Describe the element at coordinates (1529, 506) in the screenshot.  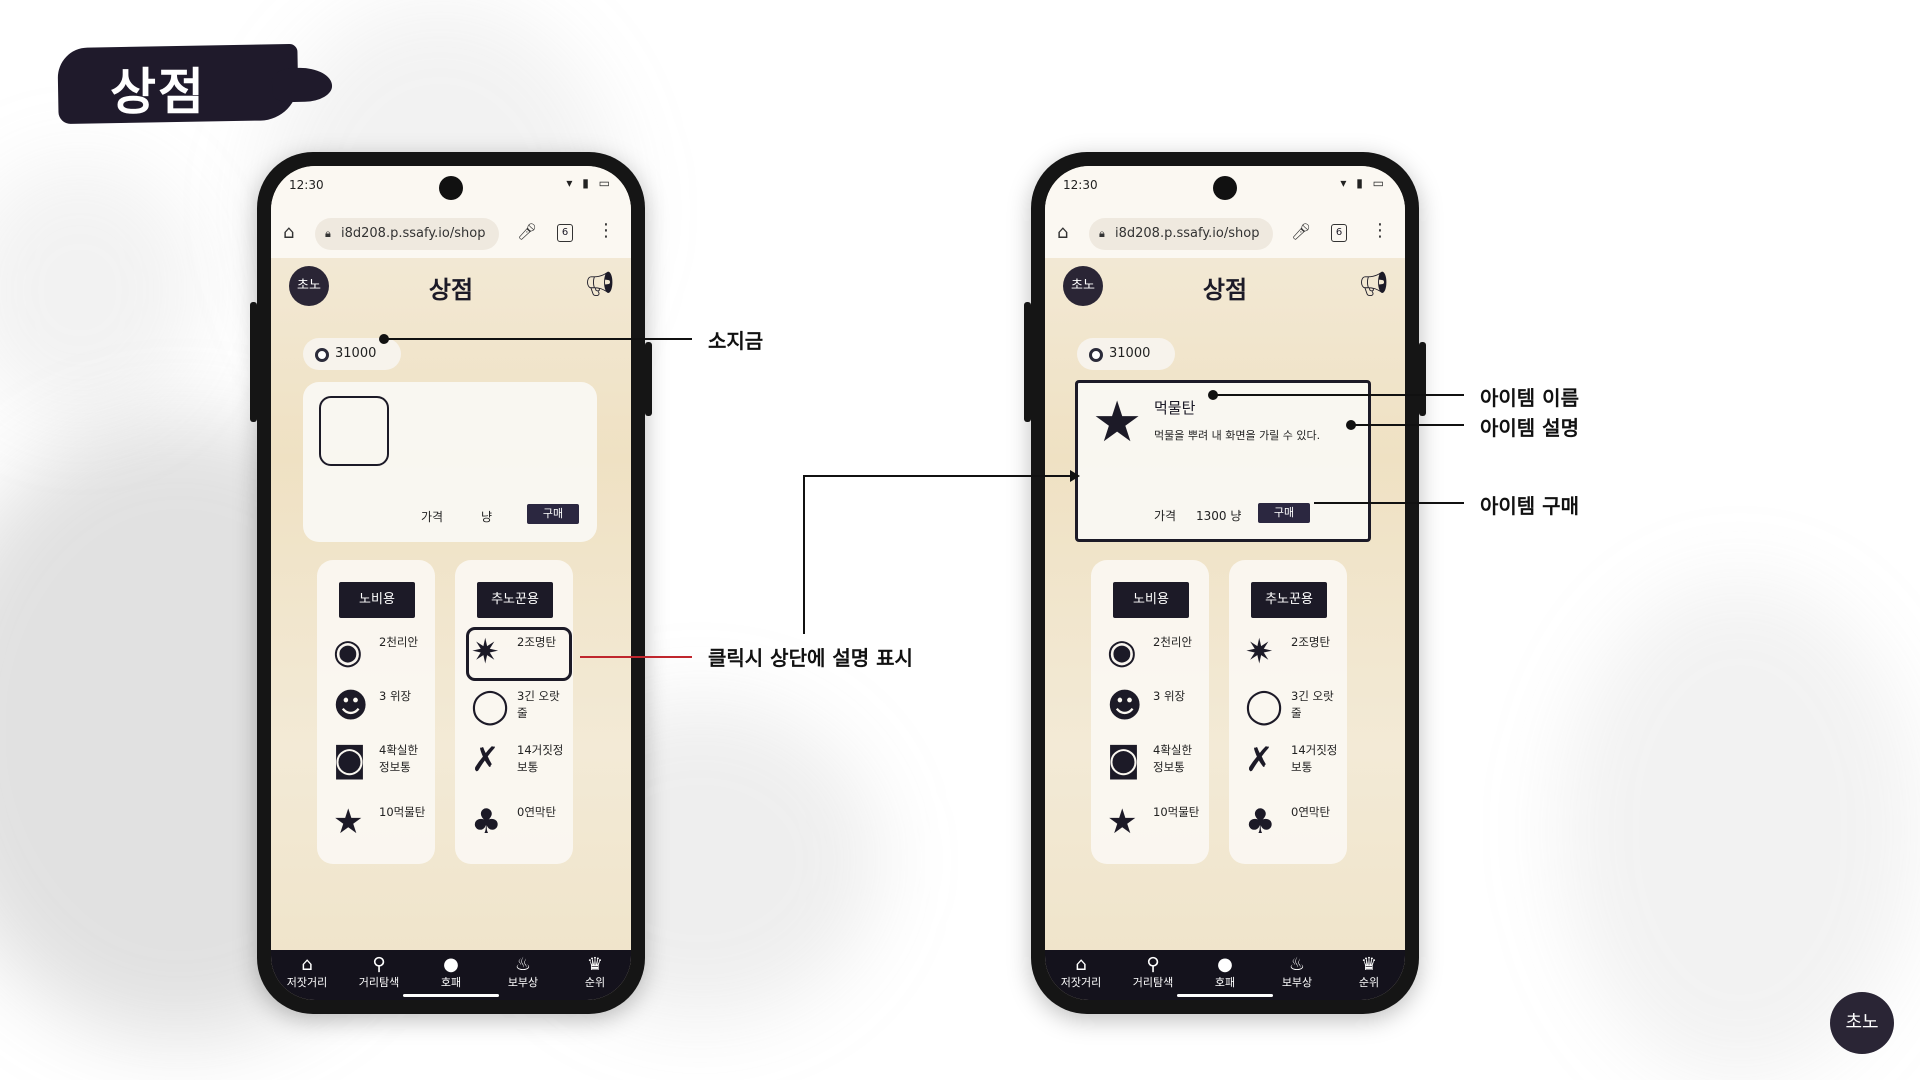
I see `annotation-item-buy: 아이템 구매` at that location.